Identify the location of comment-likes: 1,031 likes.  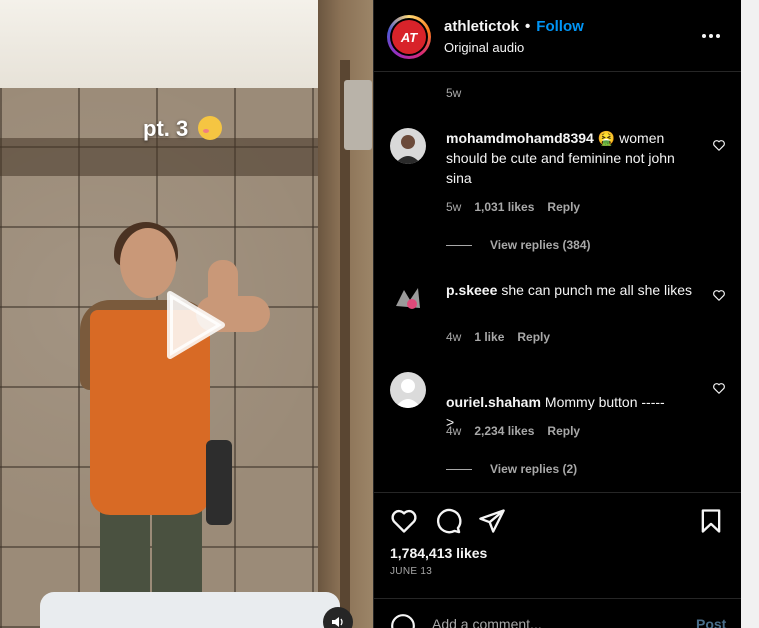
(504, 207).